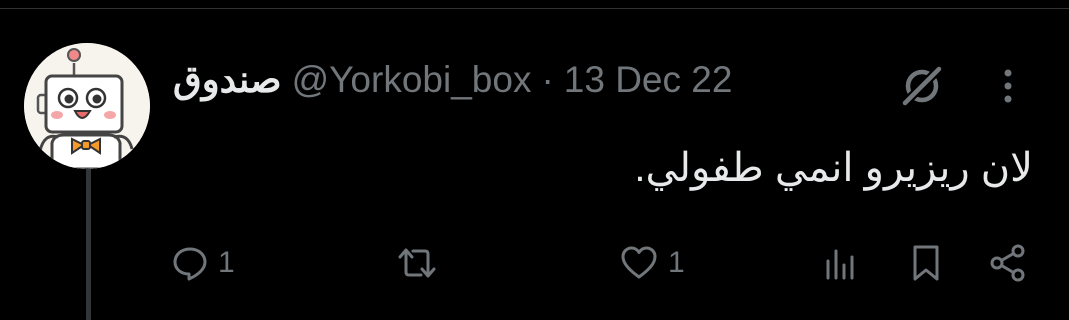 This screenshot has width=1069, height=320. I want to click on tweet-header: صندوق @Yorkobi_box · 13 Dec 22, so click(452, 80).